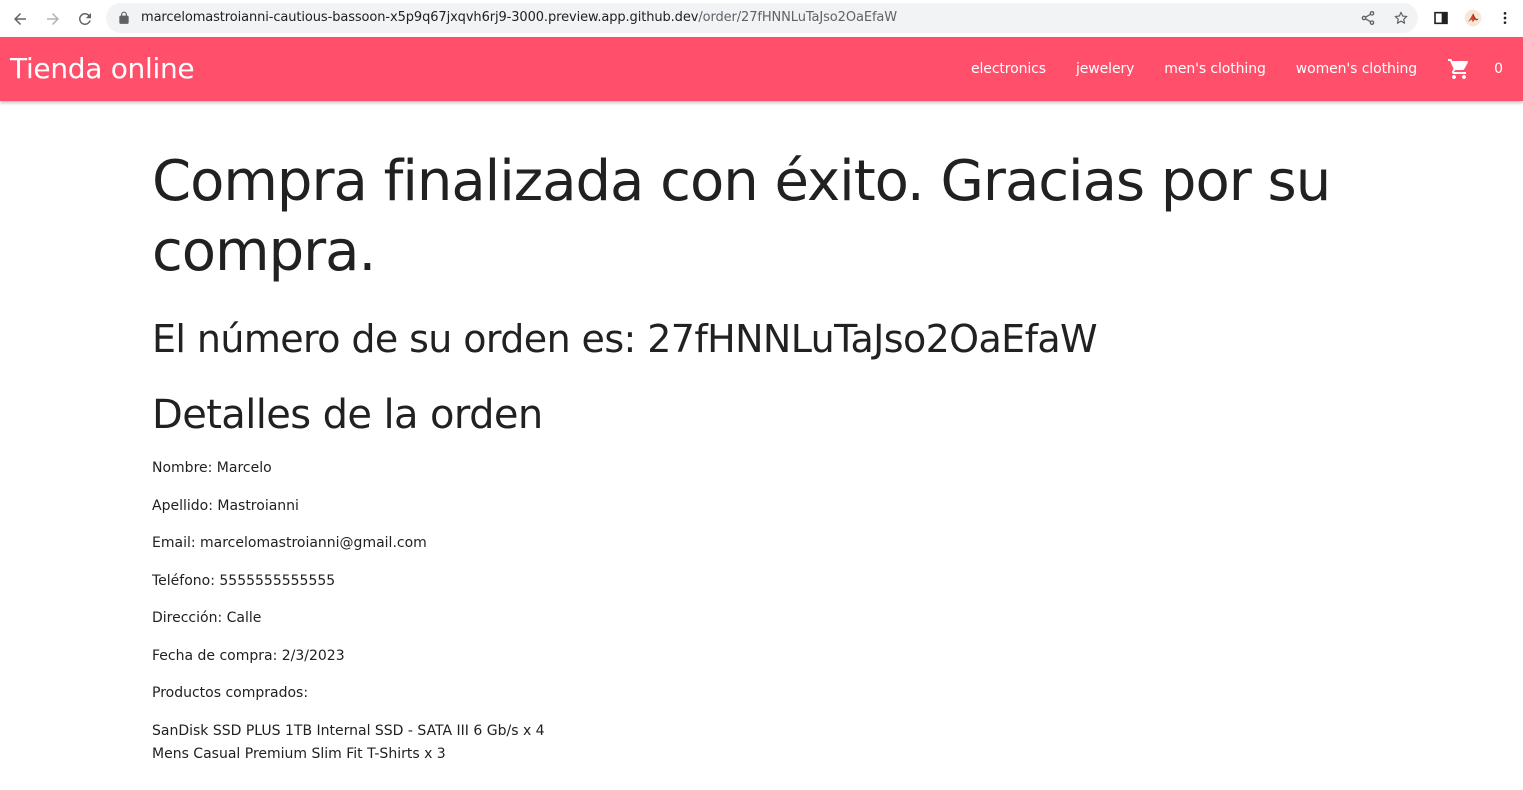  What do you see at coordinates (102, 69) in the screenshot?
I see `brand-link: Tienda online` at bounding box center [102, 69].